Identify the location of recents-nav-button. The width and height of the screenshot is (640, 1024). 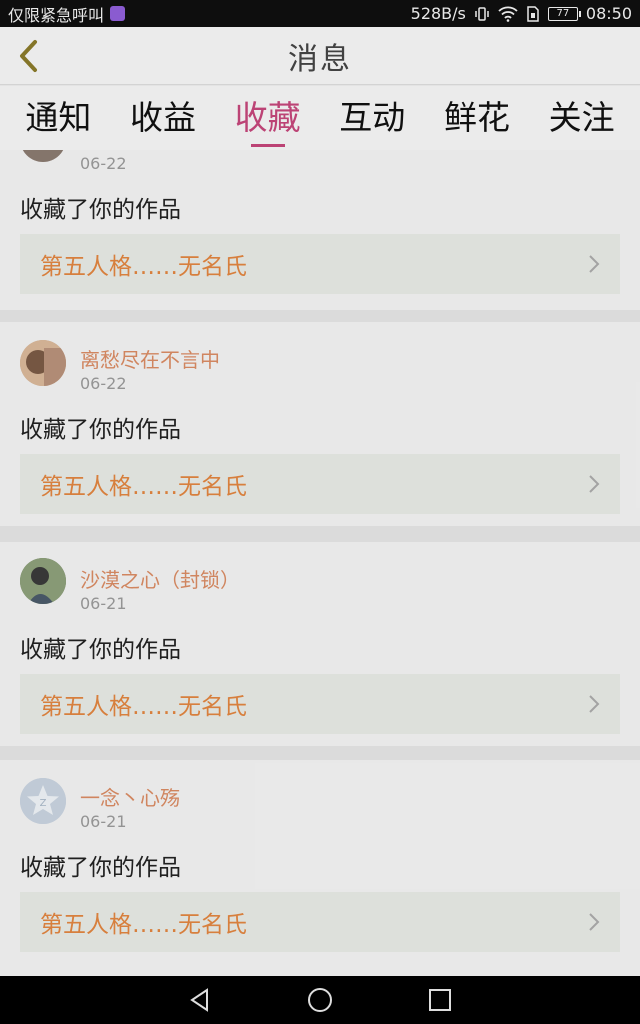
(440, 1000).